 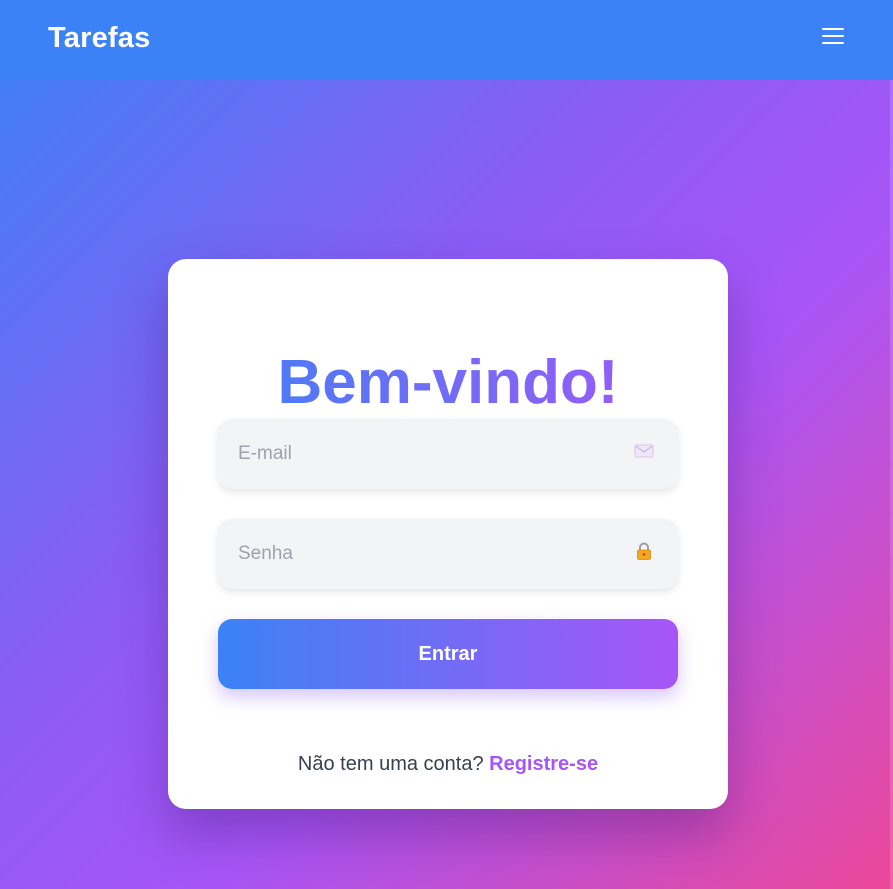 I want to click on brand-title: Tarefas, so click(x=99, y=38).